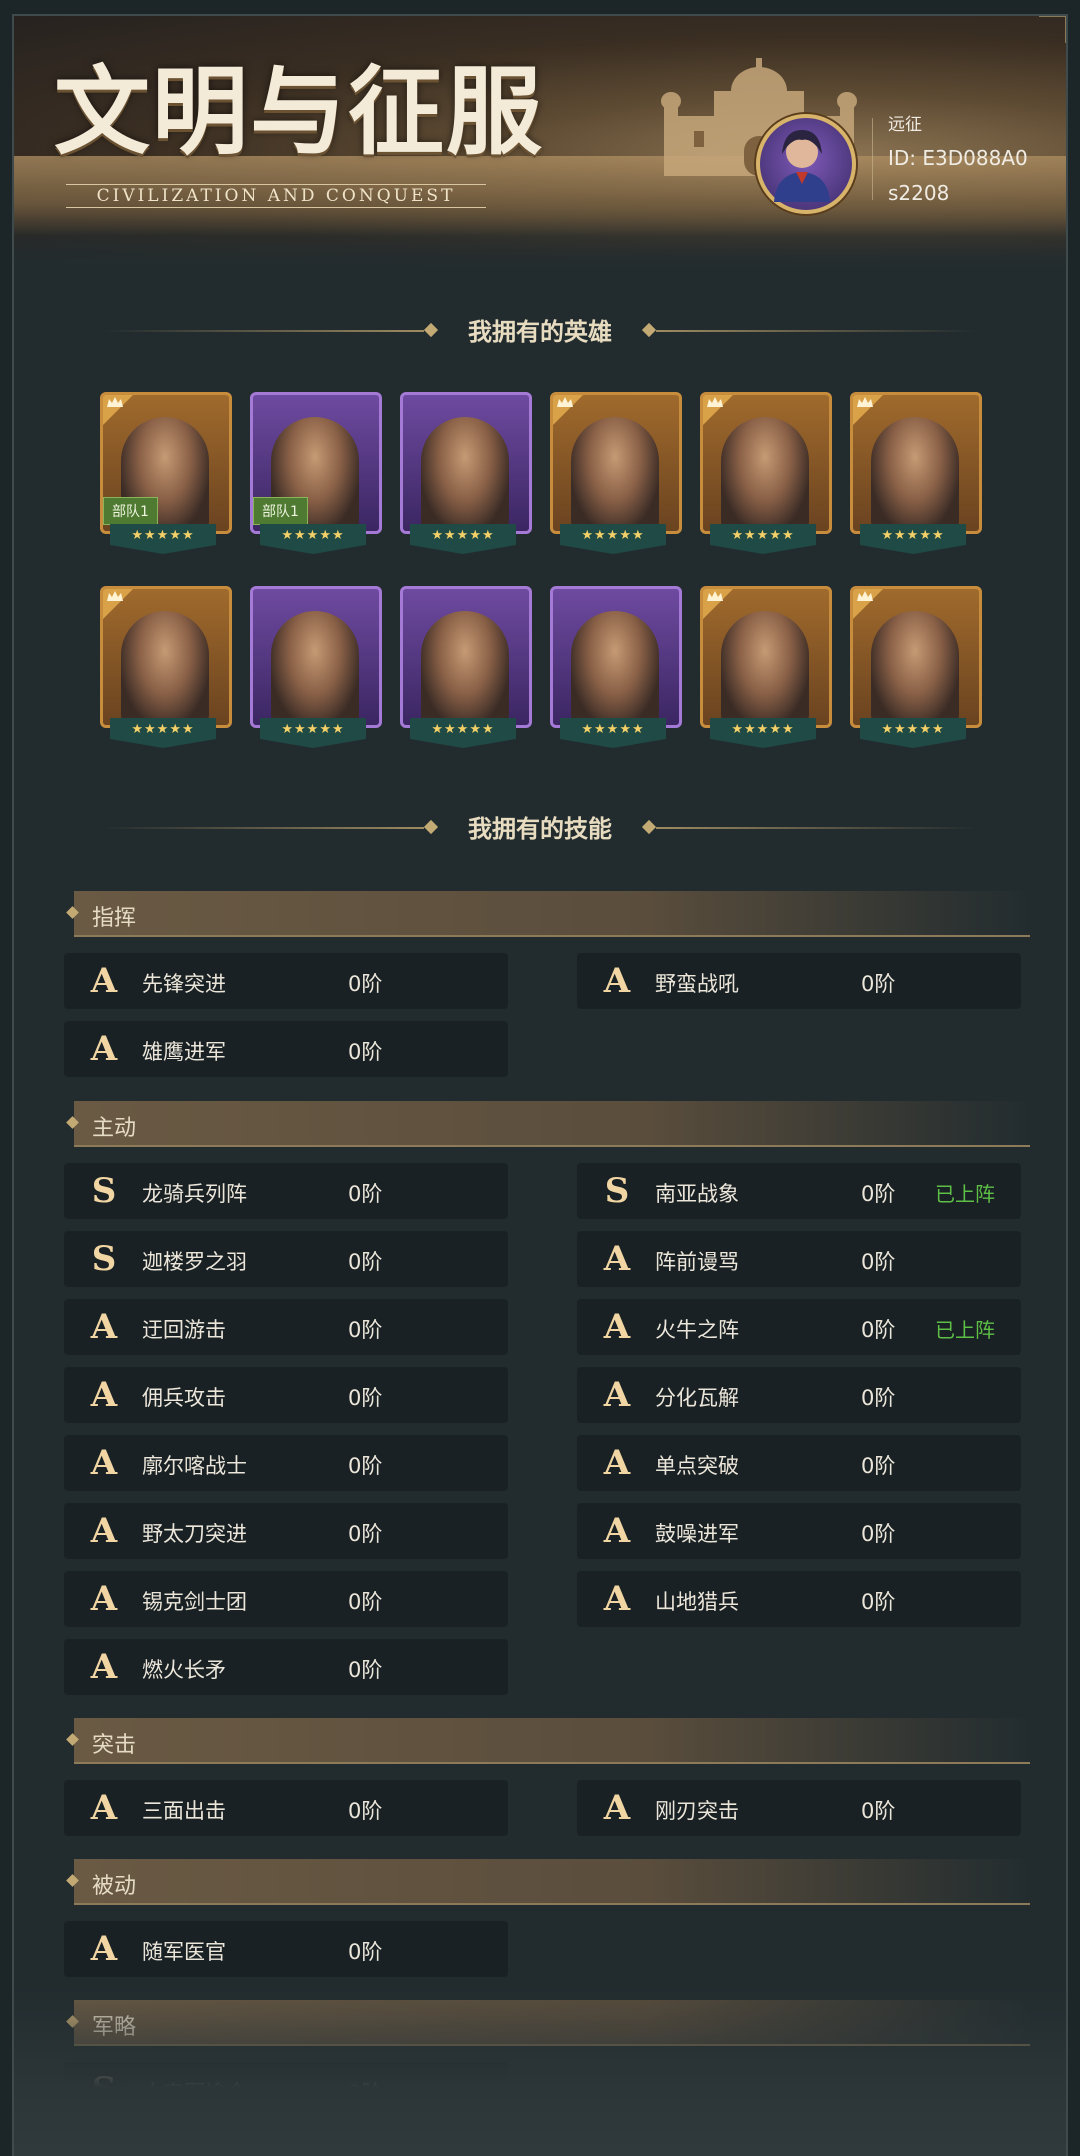 The width and height of the screenshot is (1080, 2156). Describe the element at coordinates (919, 192) in the screenshot. I see `server-id: s2208` at that location.